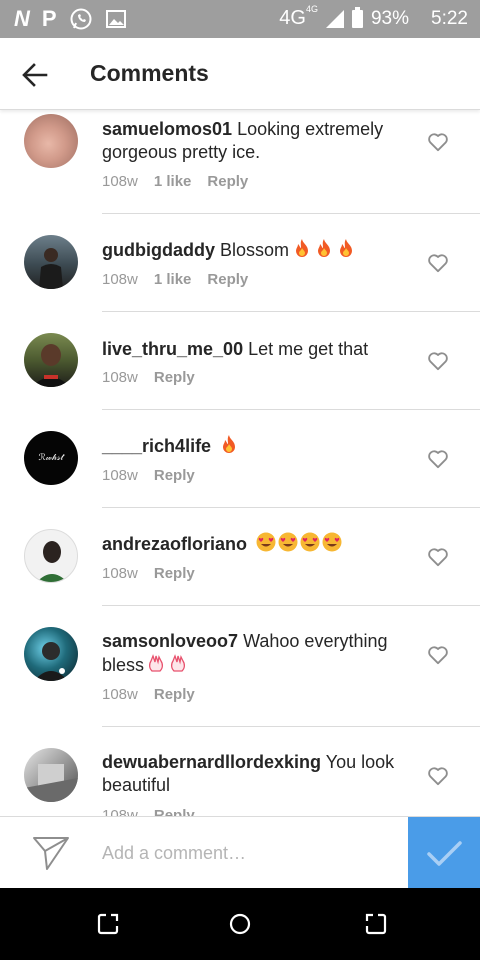 This screenshot has height=960, width=480. What do you see at coordinates (22, 18) in the screenshot?
I see `n-notification-icon: N` at bounding box center [22, 18].